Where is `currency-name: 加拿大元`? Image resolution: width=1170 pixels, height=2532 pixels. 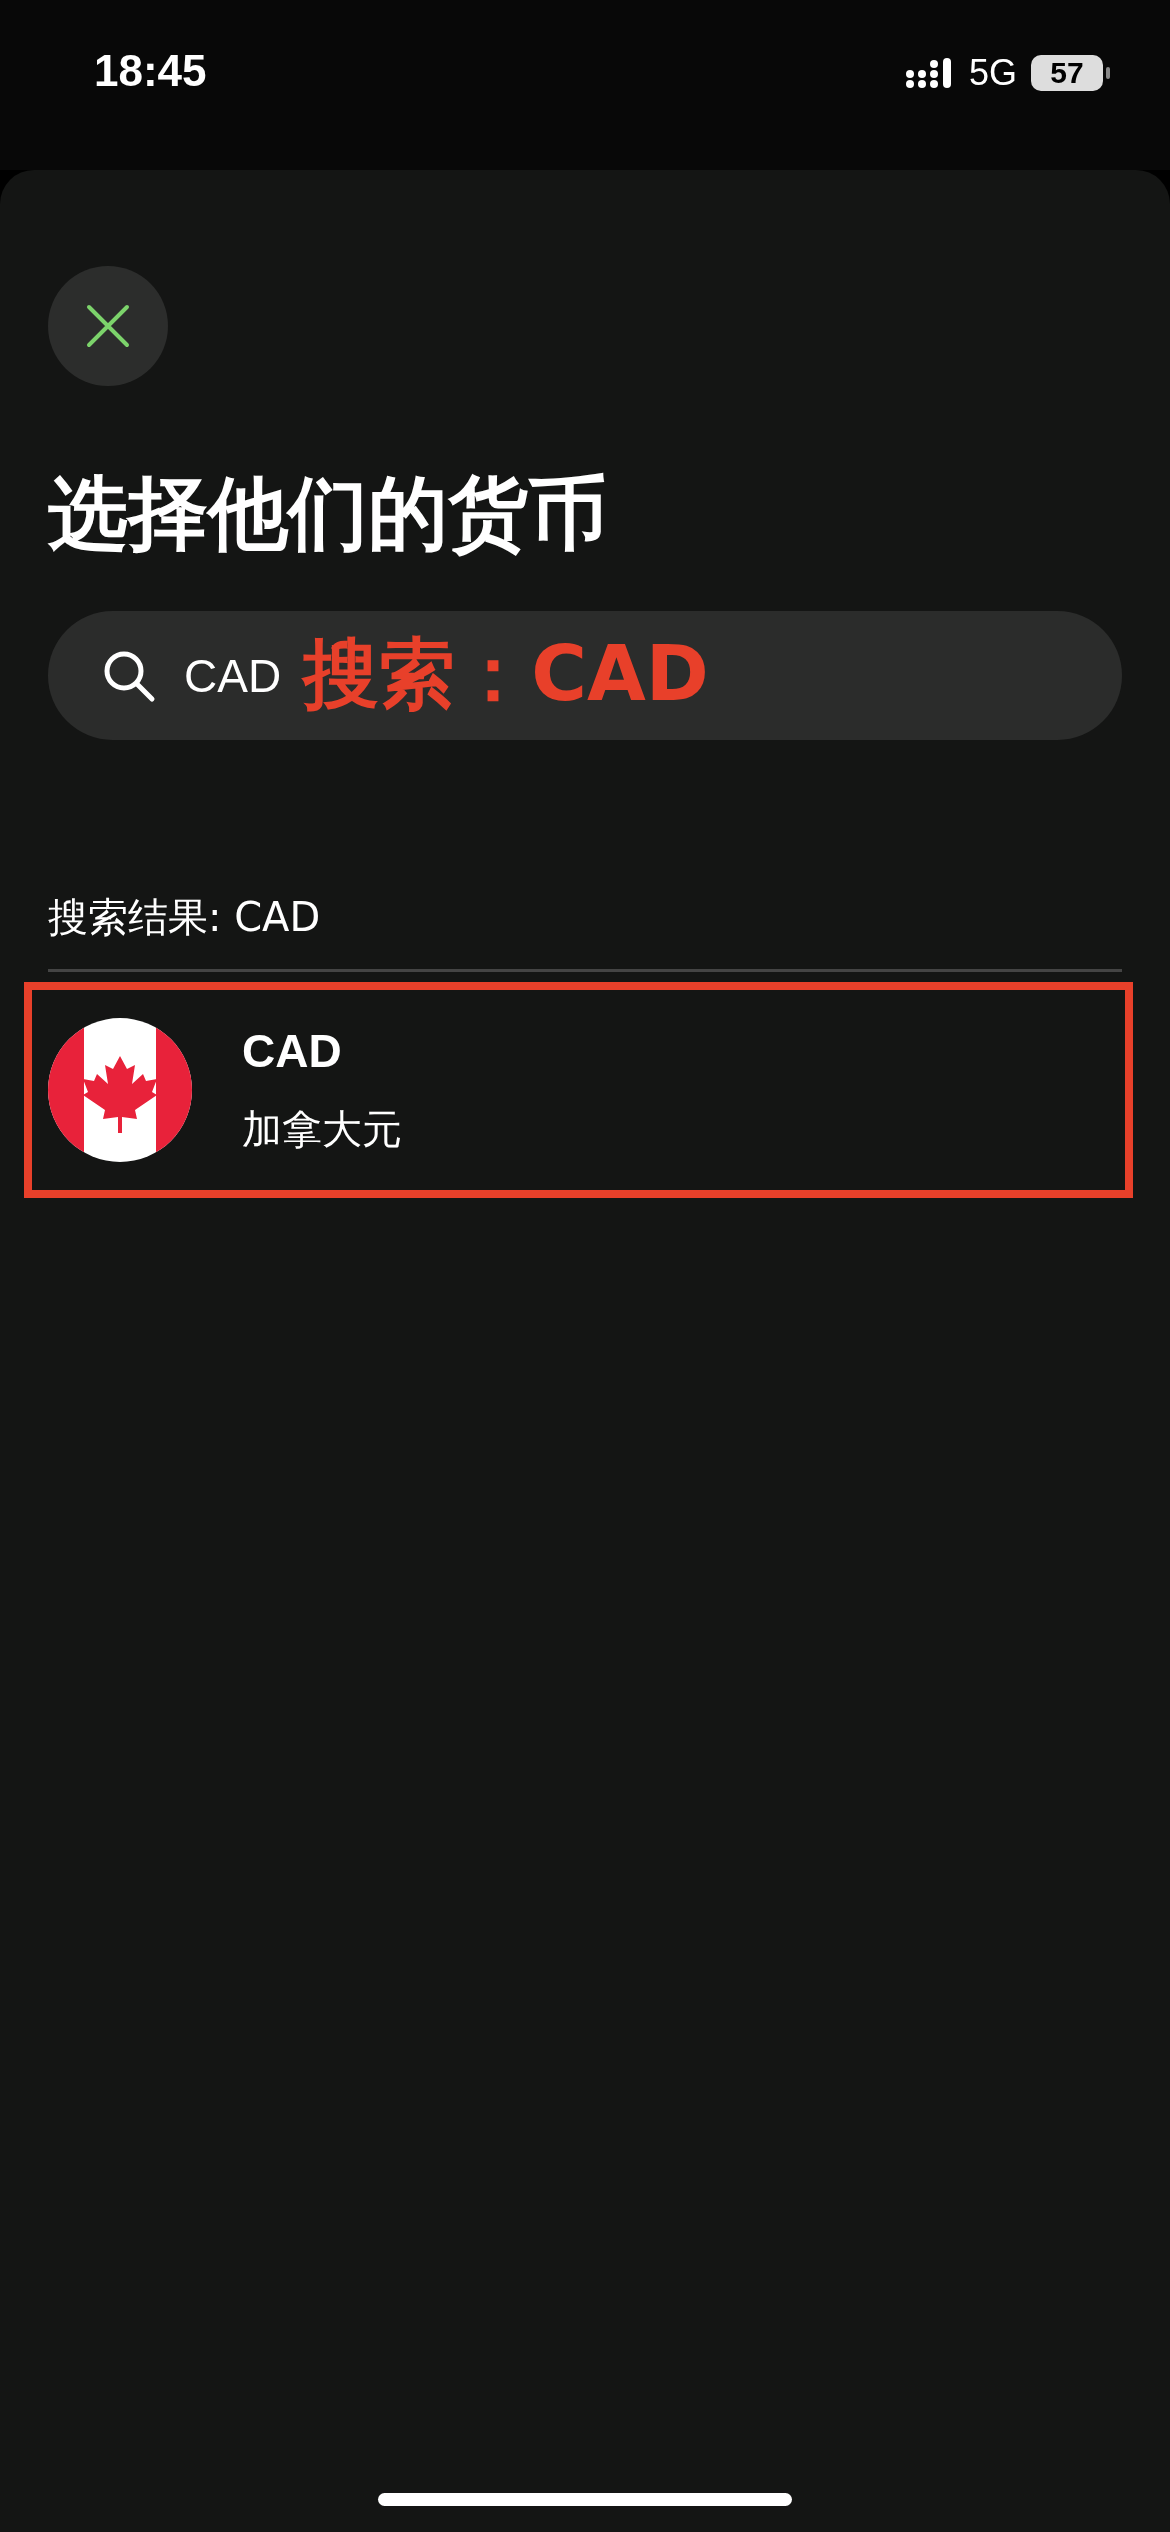 currency-name: 加拿大元 is located at coordinates (322, 1129).